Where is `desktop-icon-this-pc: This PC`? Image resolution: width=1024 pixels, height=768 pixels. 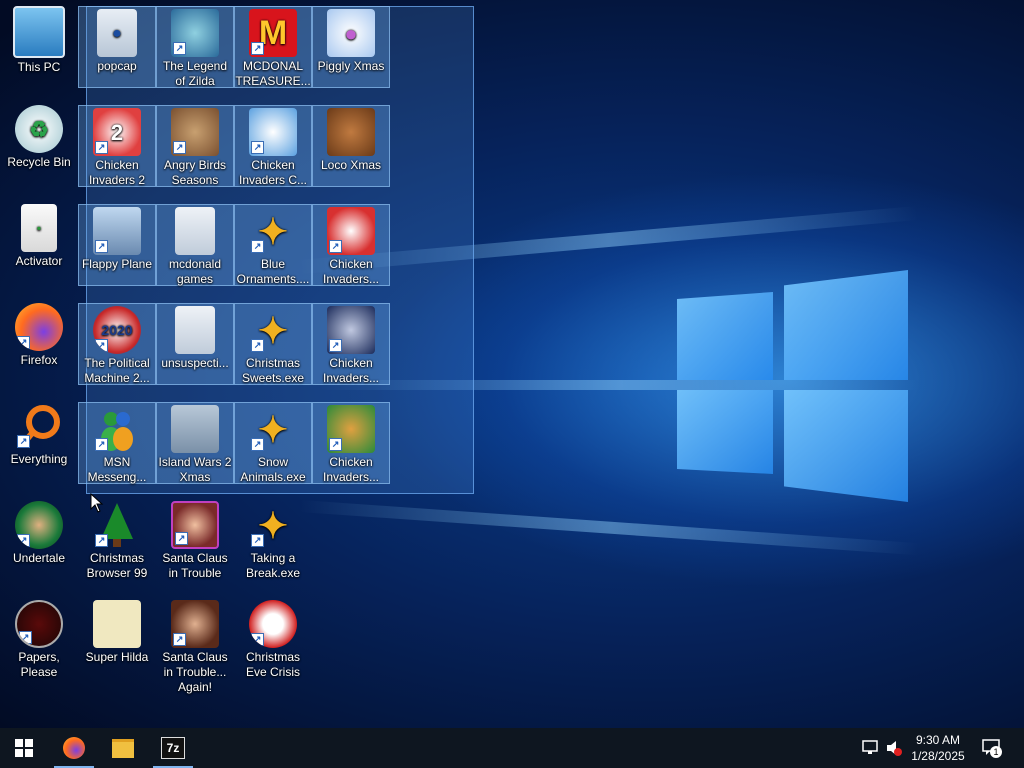 desktop-icon-this-pc: This PC is located at coordinates (39, 39).